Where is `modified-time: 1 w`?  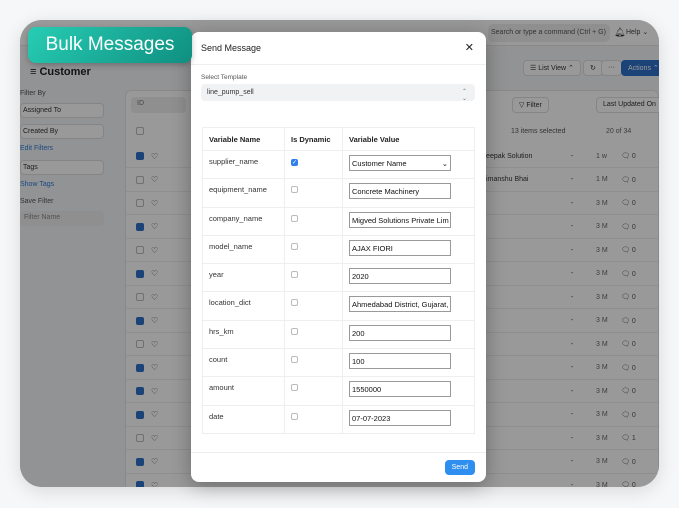
modified-time: 1 w is located at coordinates (601, 156).